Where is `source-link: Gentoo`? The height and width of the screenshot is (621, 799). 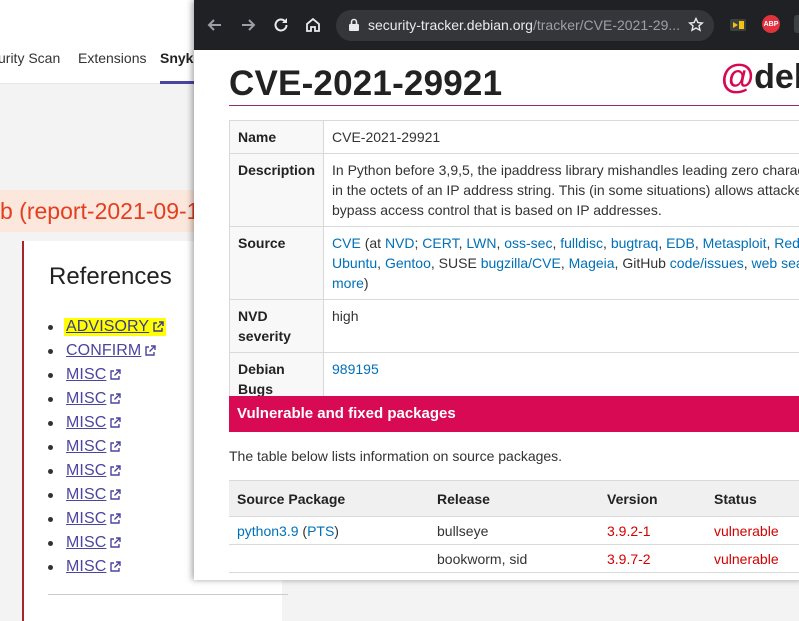
source-link: Gentoo is located at coordinates (408, 263).